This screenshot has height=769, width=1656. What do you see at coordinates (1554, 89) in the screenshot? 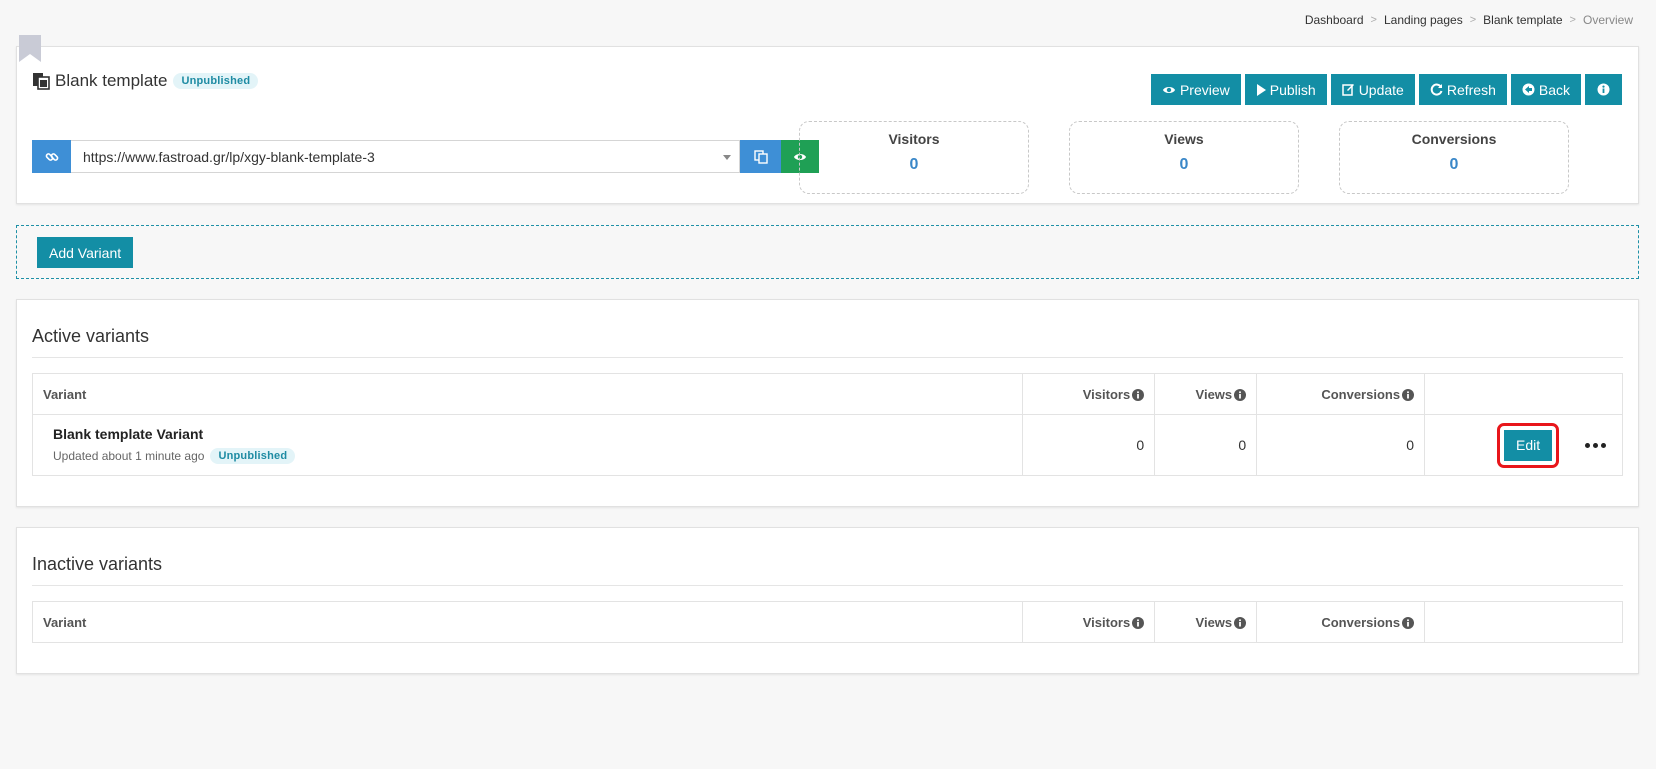
I see `back-label: Back` at bounding box center [1554, 89].